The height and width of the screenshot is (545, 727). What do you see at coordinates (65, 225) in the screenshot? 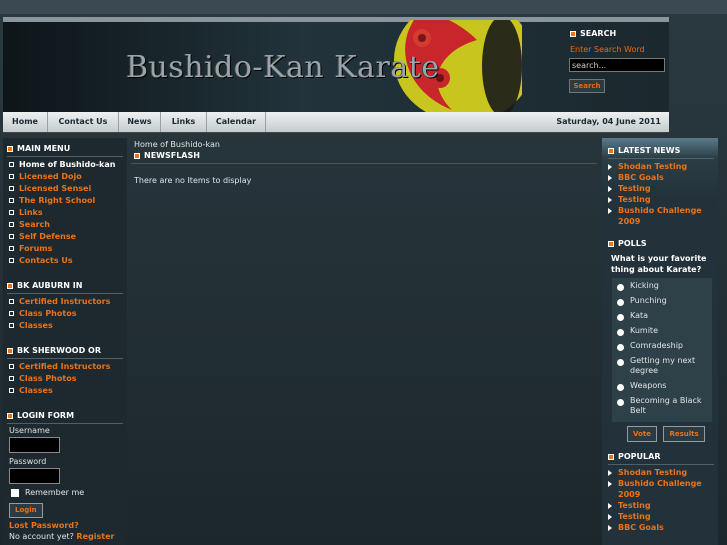
I see `menu-item-search: Search` at bounding box center [65, 225].